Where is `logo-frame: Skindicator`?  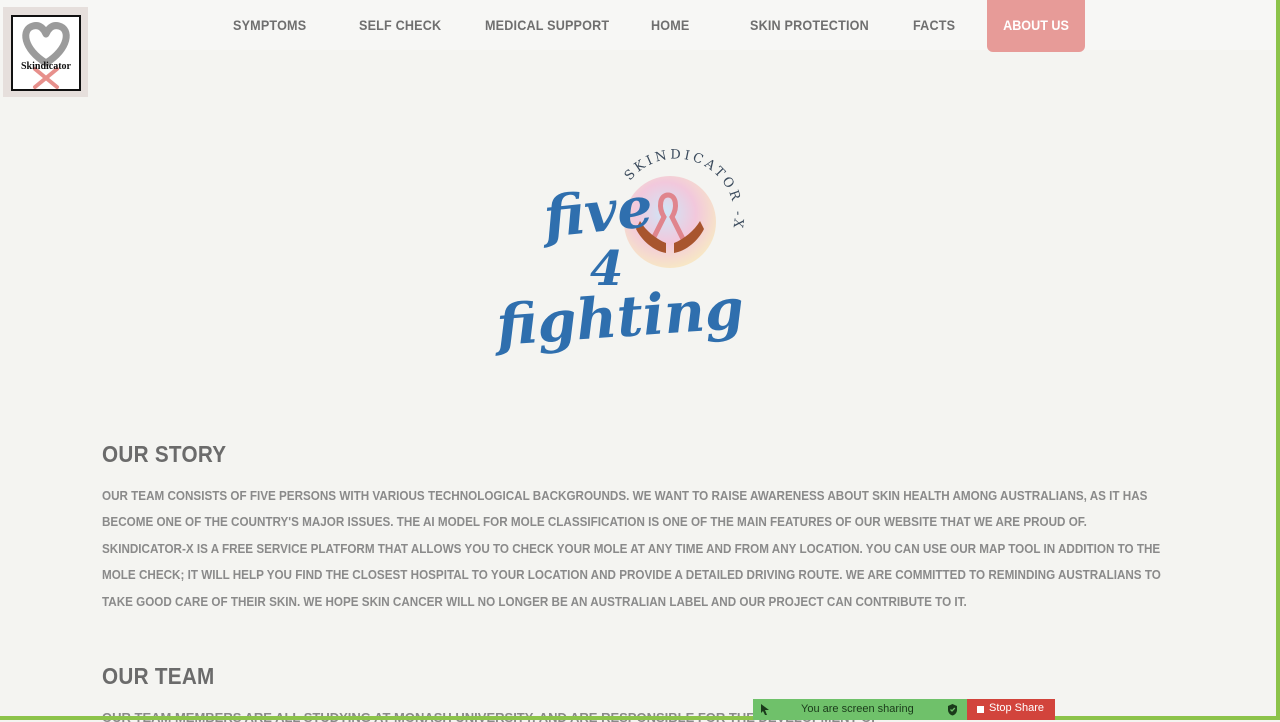 logo-frame: Skindicator is located at coordinates (46, 53).